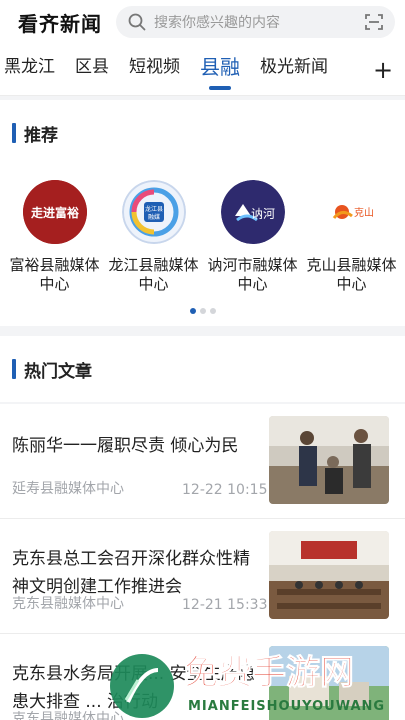 The height and width of the screenshot is (720, 405). What do you see at coordinates (54, 274) in the screenshot?
I see `recommend-item-name: 富裕县融媒体中心` at bounding box center [54, 274].